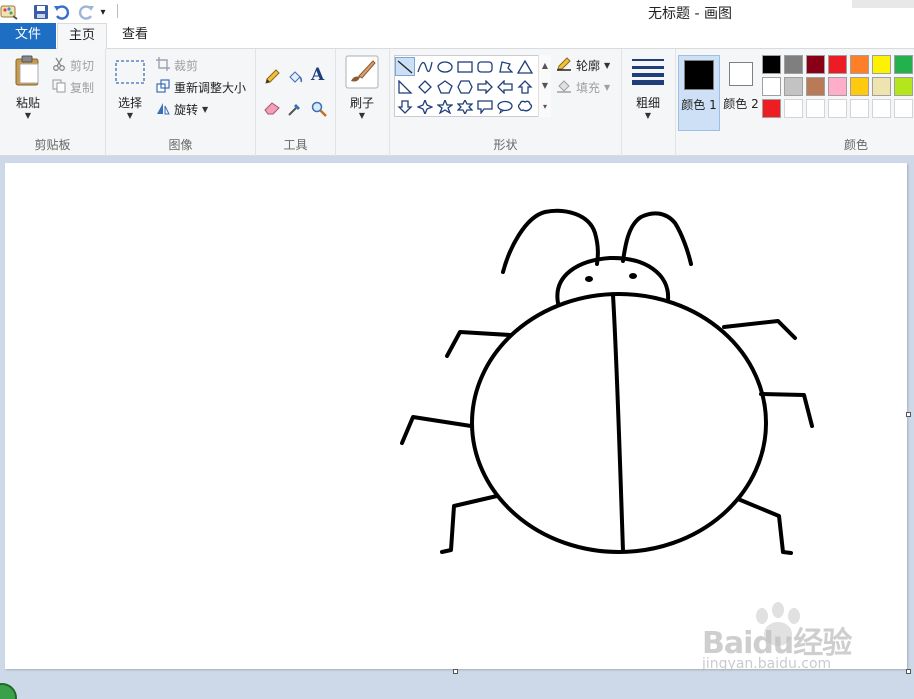 This screenshot has width=914, height=699. Describe the element at coordinates (103, 12) in the screenshot. I see `customize-quick-access-button: ▾` at that location.